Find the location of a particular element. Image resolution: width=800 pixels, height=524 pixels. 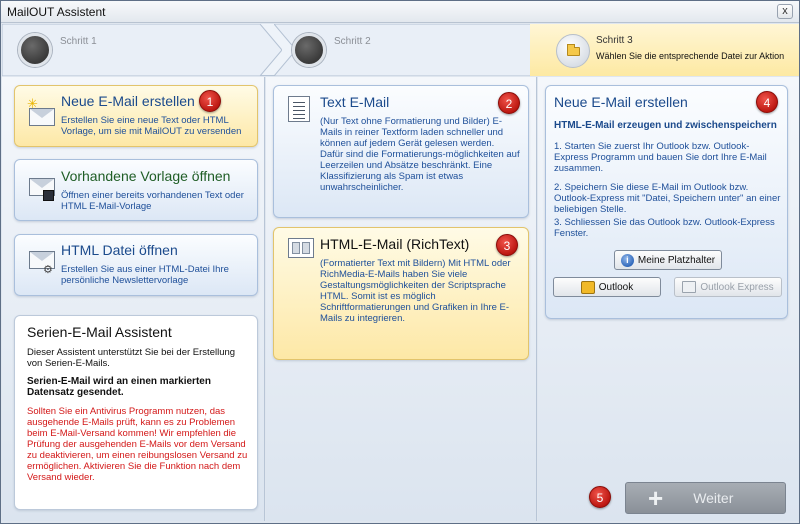

disk-icon is located at coordinates (48, 195).